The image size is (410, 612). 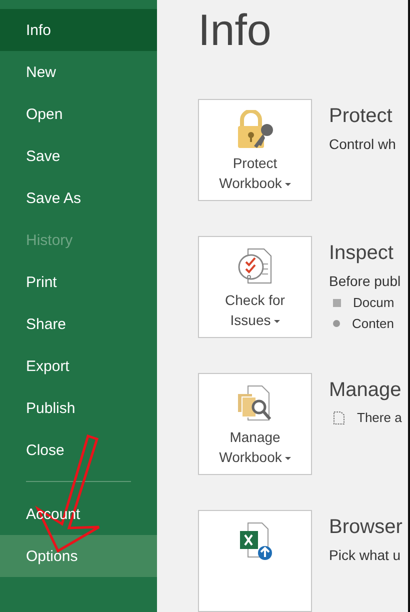 I want to click on section-description: Pick what u, so click(x=365, y=555).